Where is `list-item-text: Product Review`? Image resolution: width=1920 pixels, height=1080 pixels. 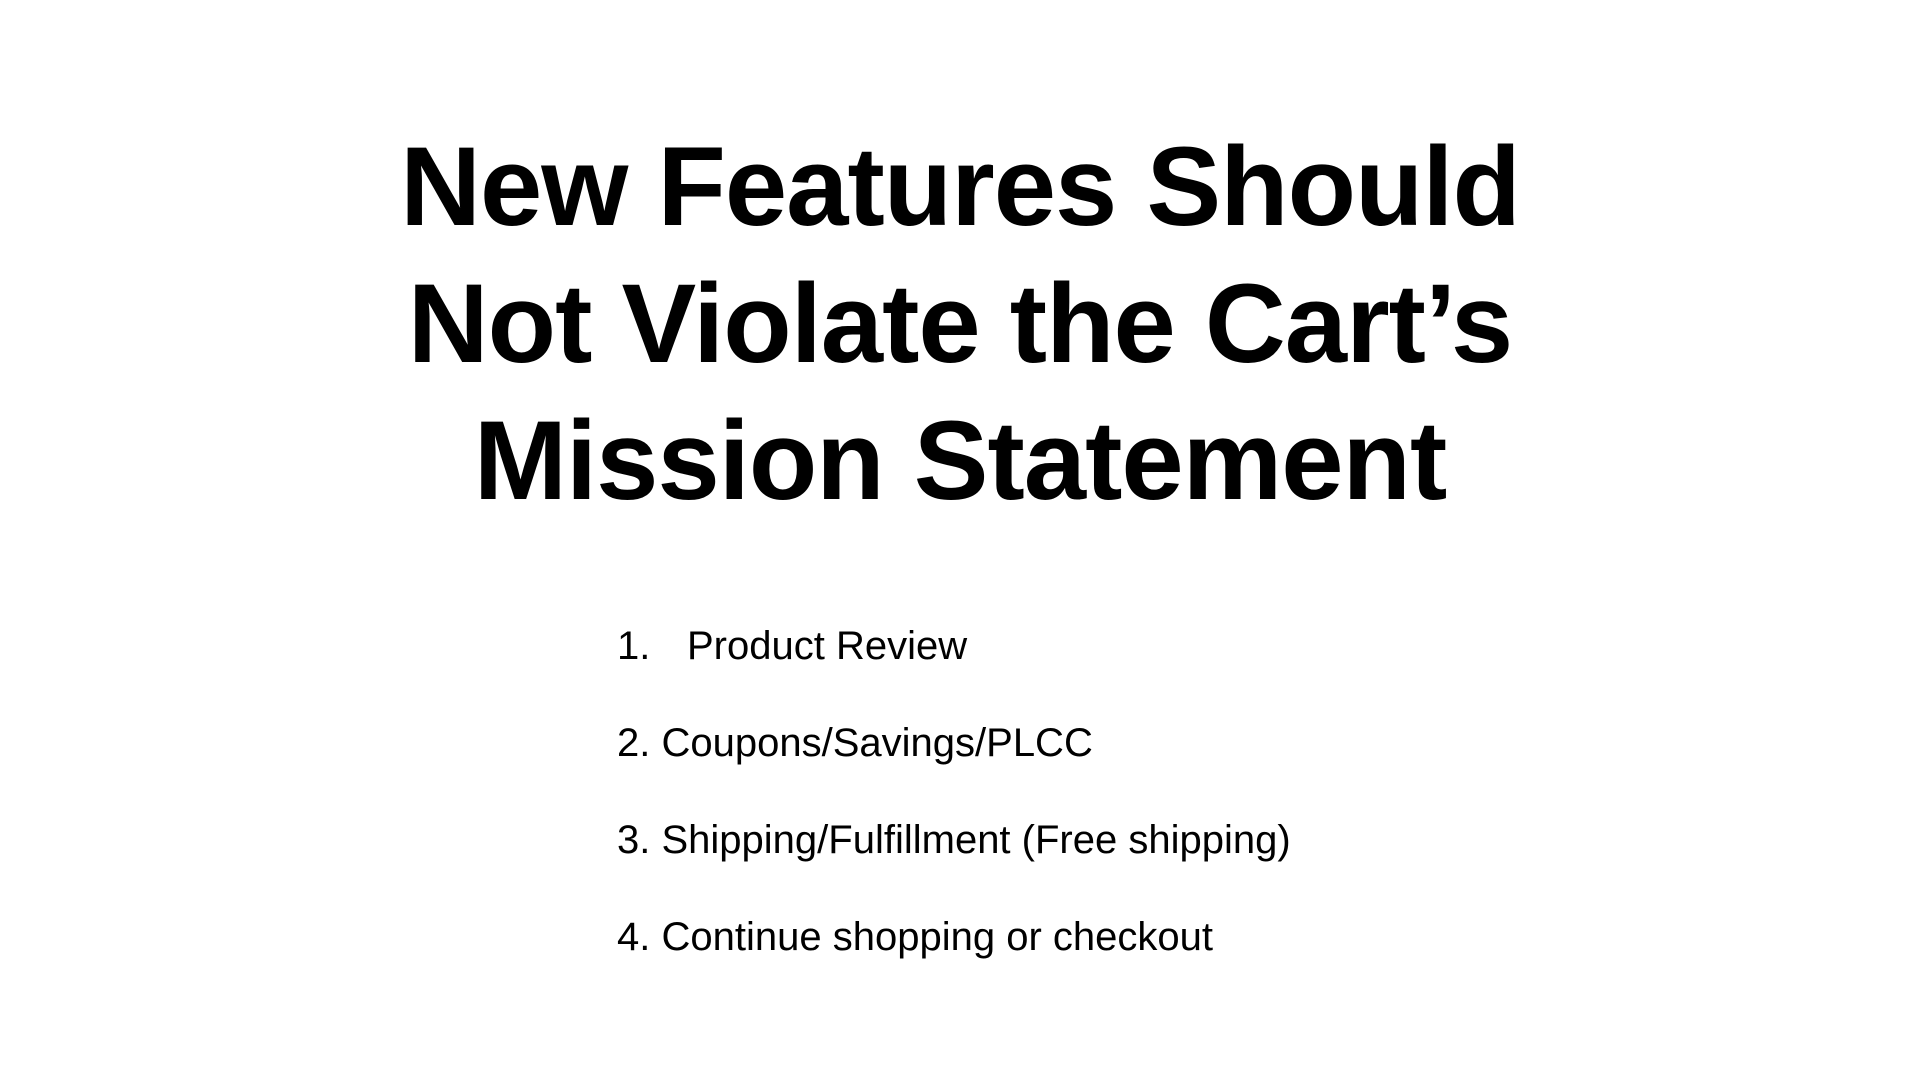 list-item-text: Product Review is located at coordinates (827, 646).